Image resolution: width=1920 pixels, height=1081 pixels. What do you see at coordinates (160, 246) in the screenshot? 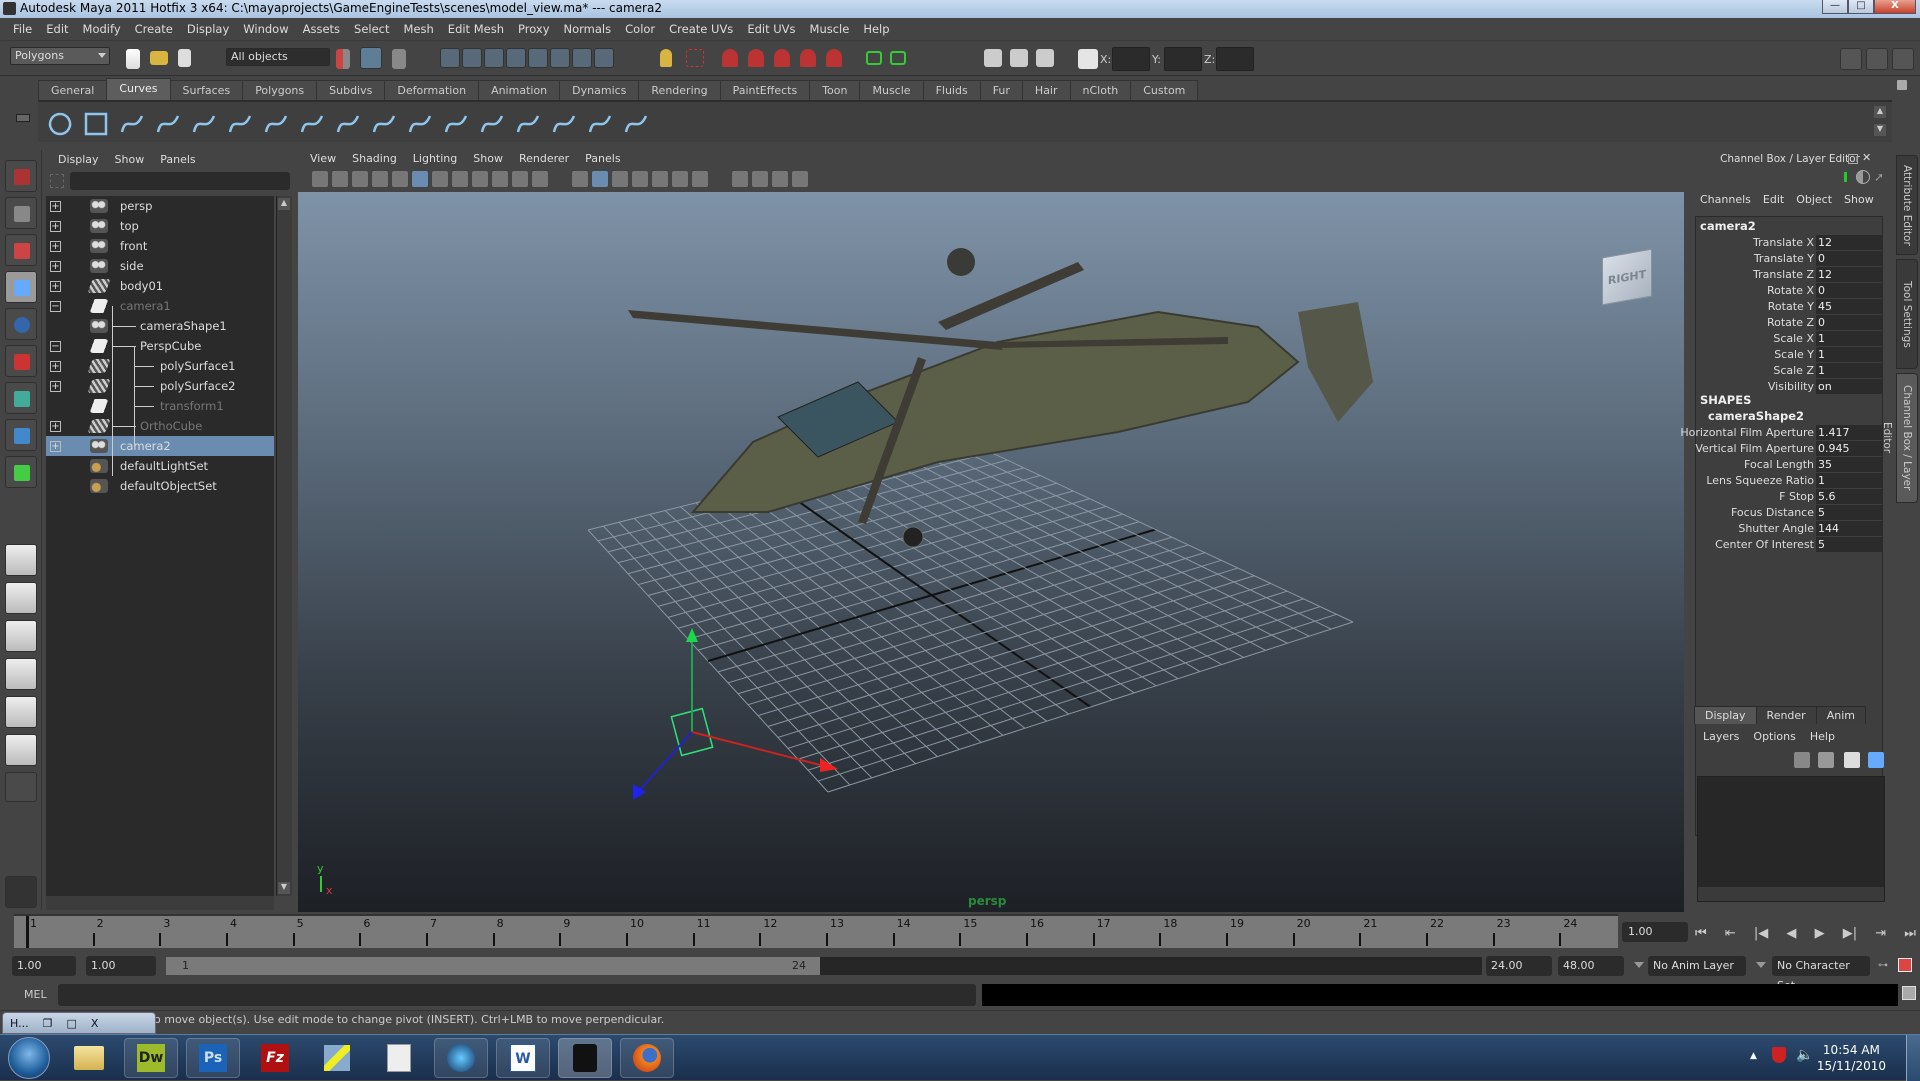
I see `outliner-item-front: + front` at bounding box center [160, 246].